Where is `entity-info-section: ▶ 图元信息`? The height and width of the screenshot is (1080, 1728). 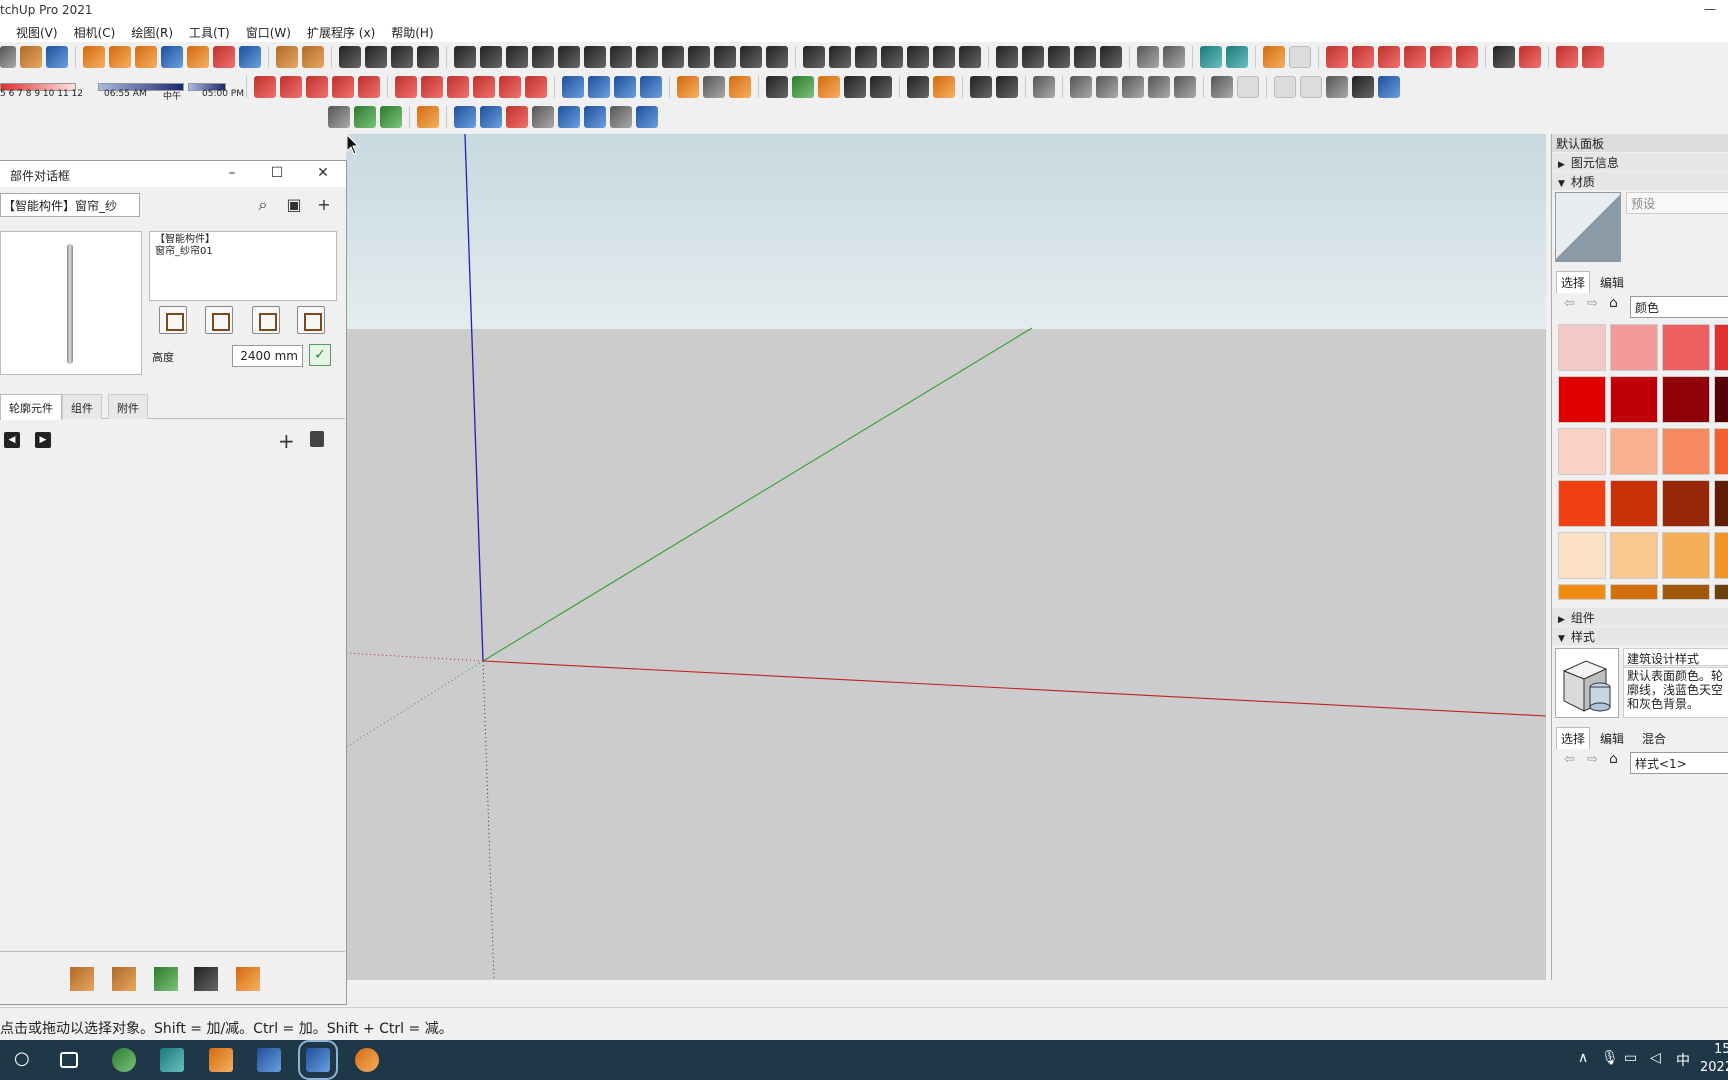
entity-info-section: ▶ 图元信息 is located at coordinates (1640, 162).